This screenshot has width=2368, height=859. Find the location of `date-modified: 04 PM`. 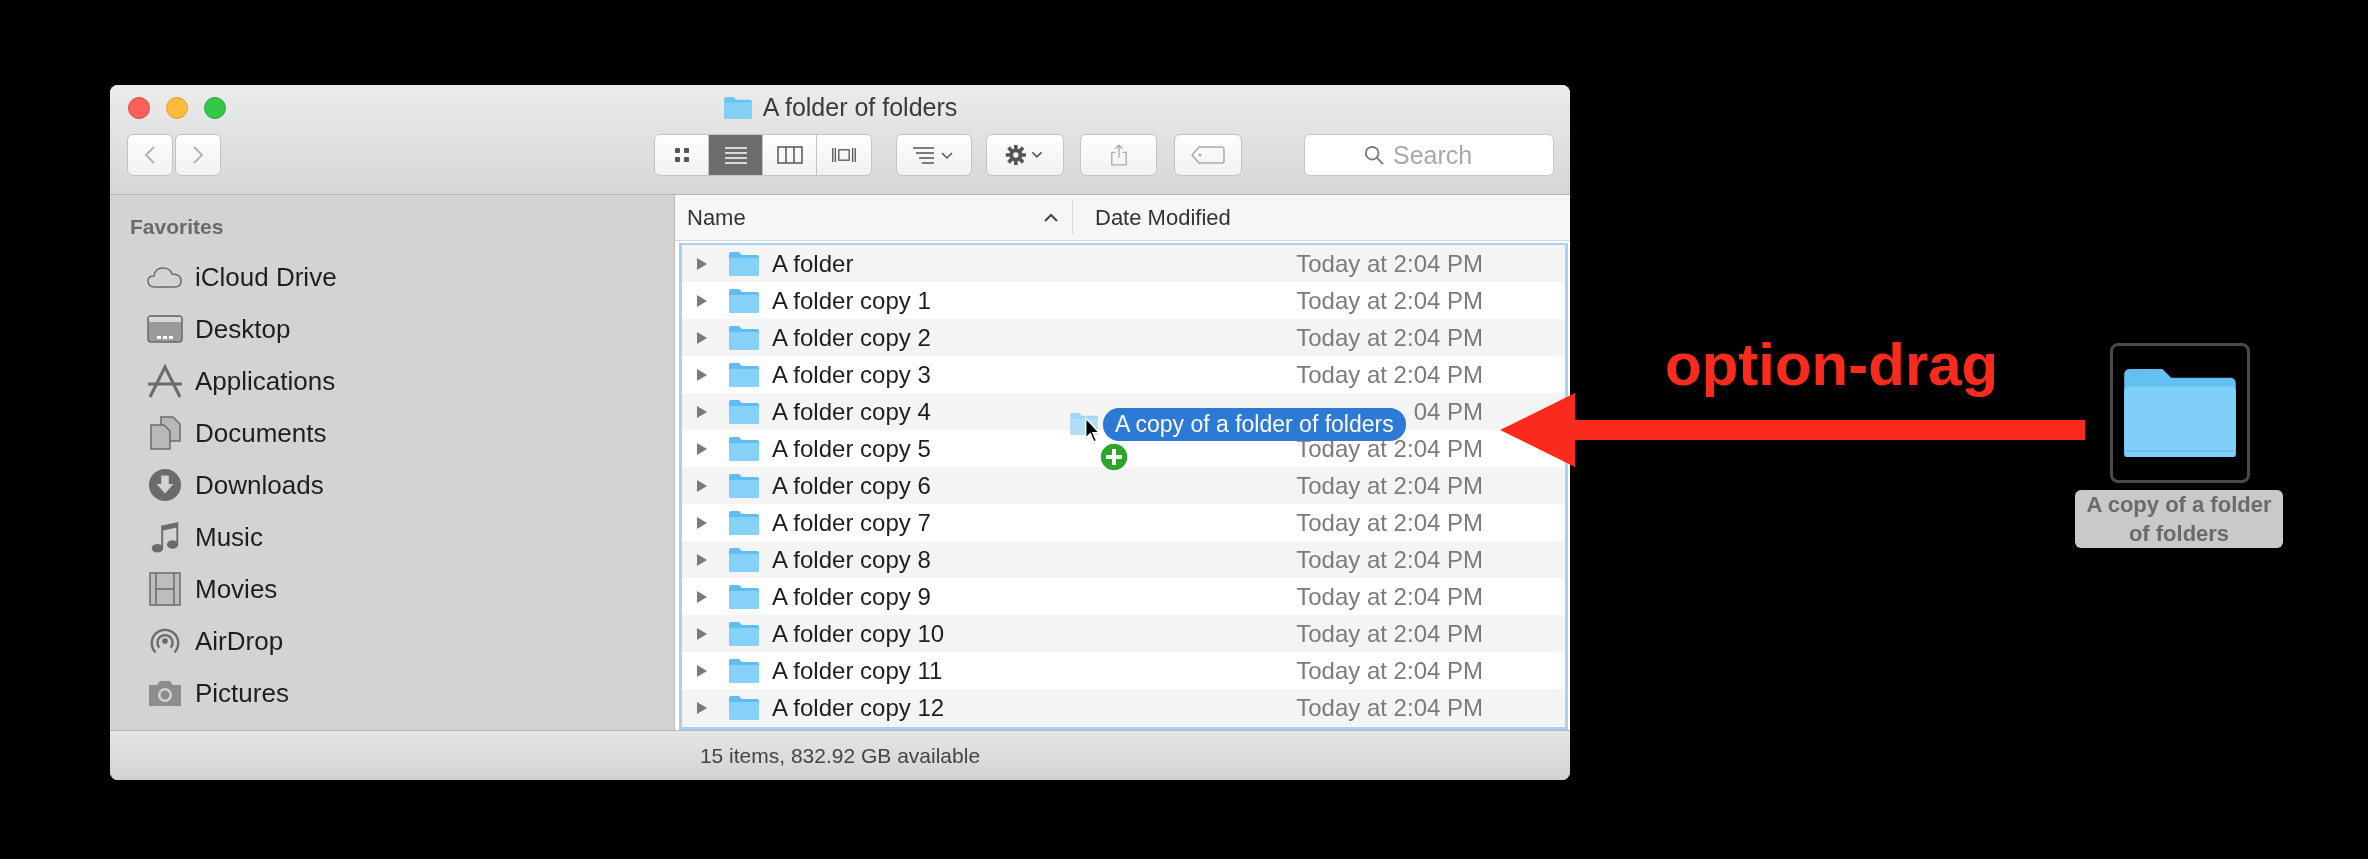

date-modified: 04 PM is located at coordinates (1448, 411).